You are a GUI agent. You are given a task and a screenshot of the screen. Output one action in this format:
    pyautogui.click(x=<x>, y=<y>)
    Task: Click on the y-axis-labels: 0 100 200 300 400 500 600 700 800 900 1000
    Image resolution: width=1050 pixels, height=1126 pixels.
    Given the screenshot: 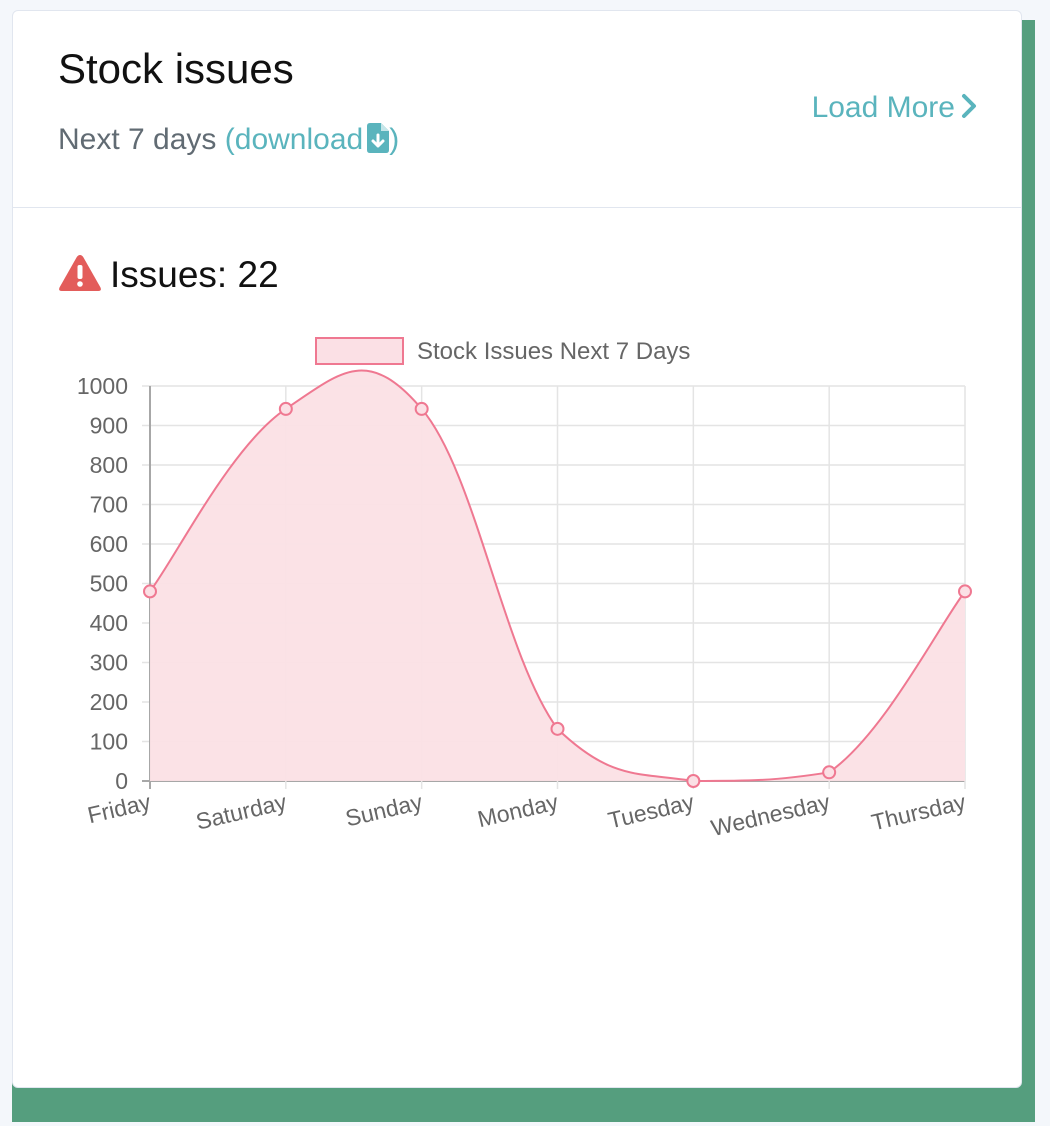 What is the action you would take?
    pyautogui.click(x=102, y=583)
    